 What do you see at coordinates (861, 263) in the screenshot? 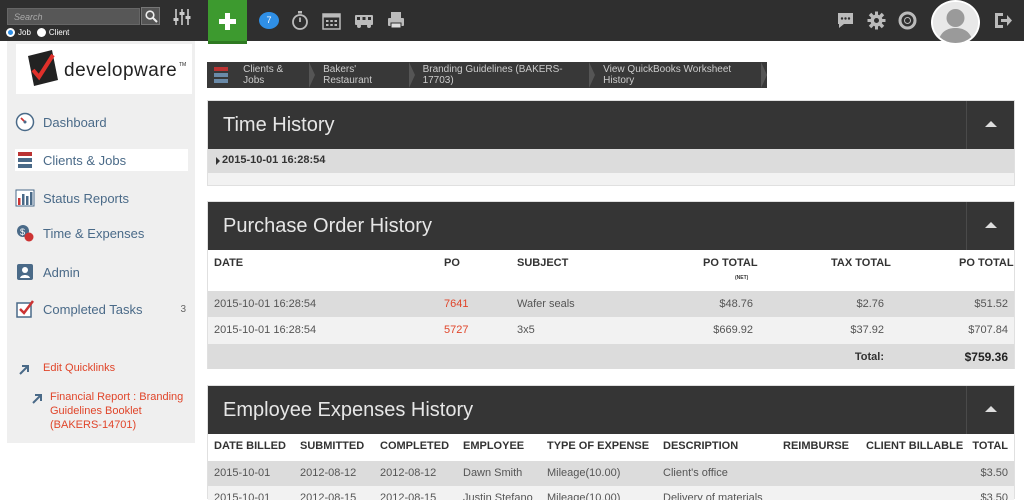
I see `column-header: TAX TOTAL` at bounding box center [861, 263].